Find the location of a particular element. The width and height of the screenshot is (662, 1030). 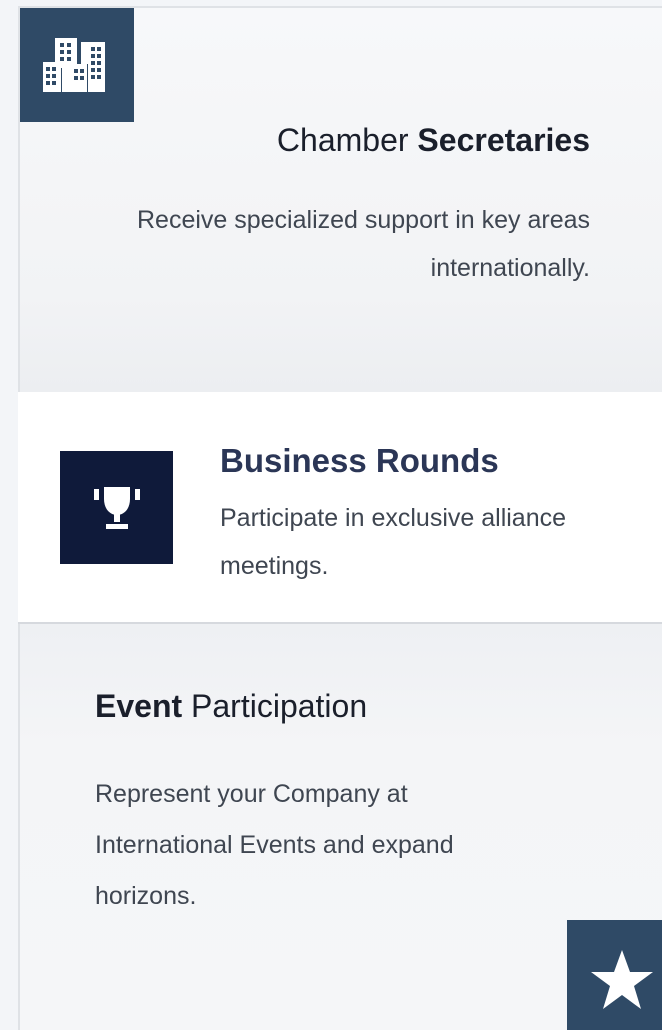

chamber-secretaries-title: Chamber Secretaries is located at coordinates (433, 140).